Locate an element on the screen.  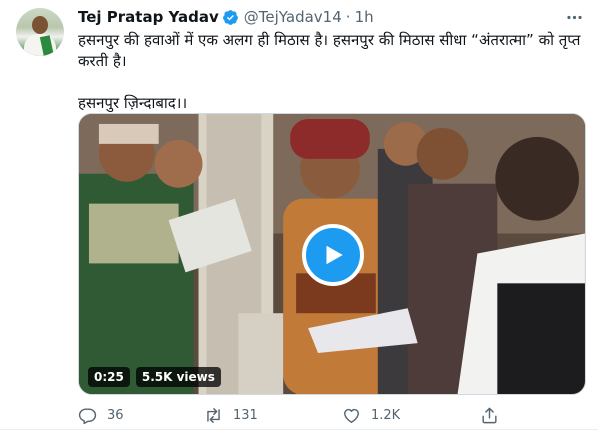
retweet-button: 131 is located at coordinates (231, 415).